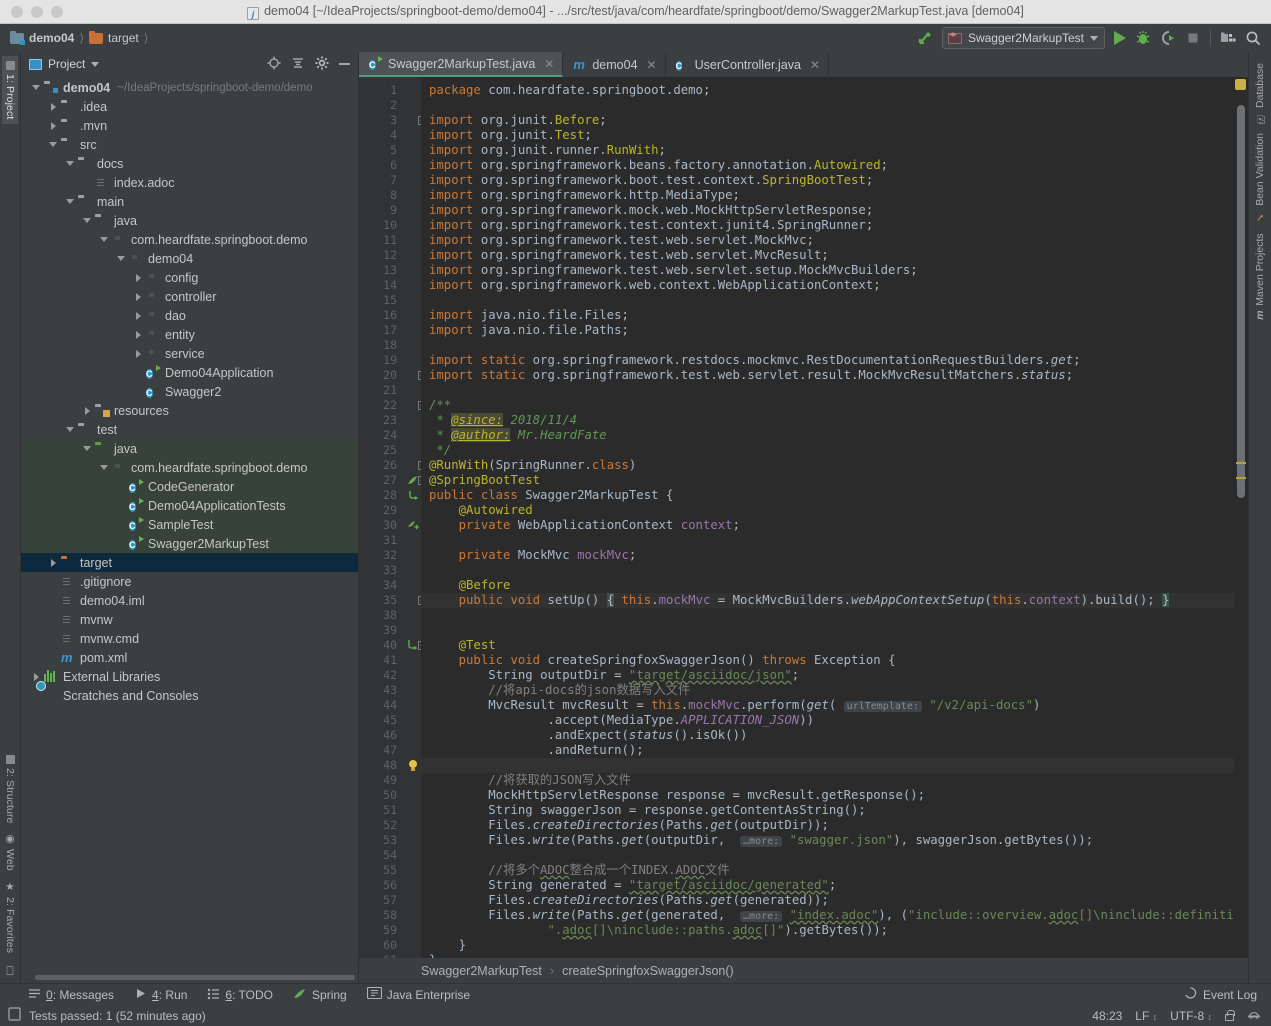 The width and height of the screenshot is (1271, 1026). I want to click on tree-node-target: target, so click(189, 562).